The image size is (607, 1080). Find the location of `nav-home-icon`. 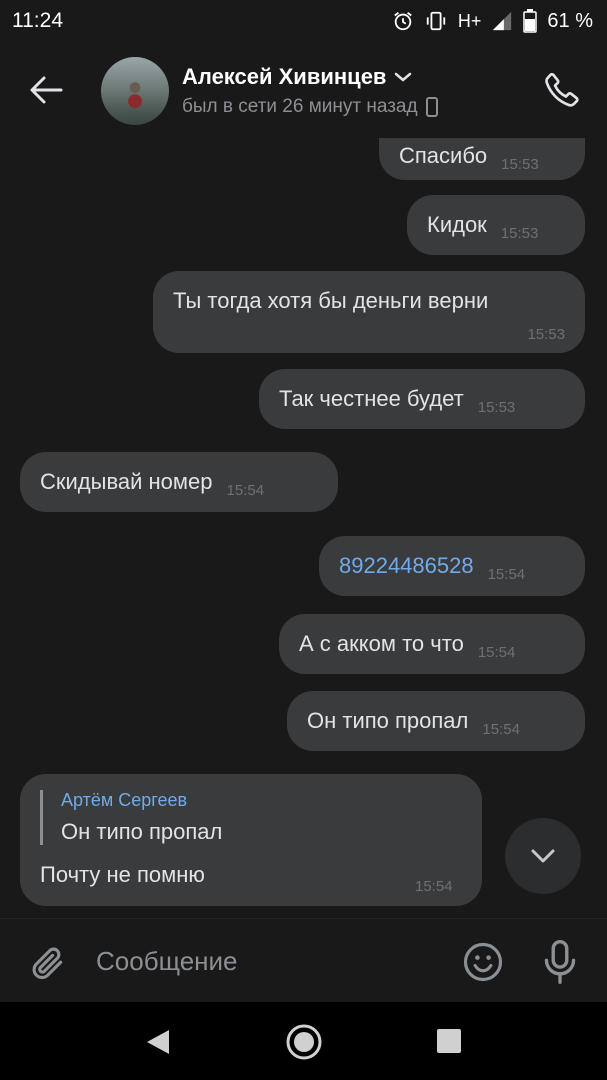

nav-home-icon is located at coordinates (304, 1042).